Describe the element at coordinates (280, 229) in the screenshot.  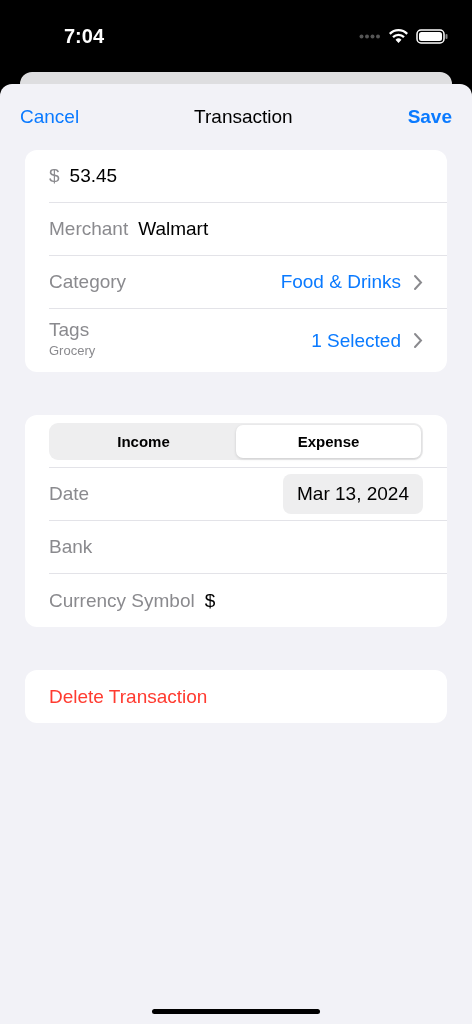
I see `text-field: Walmart` at that location.